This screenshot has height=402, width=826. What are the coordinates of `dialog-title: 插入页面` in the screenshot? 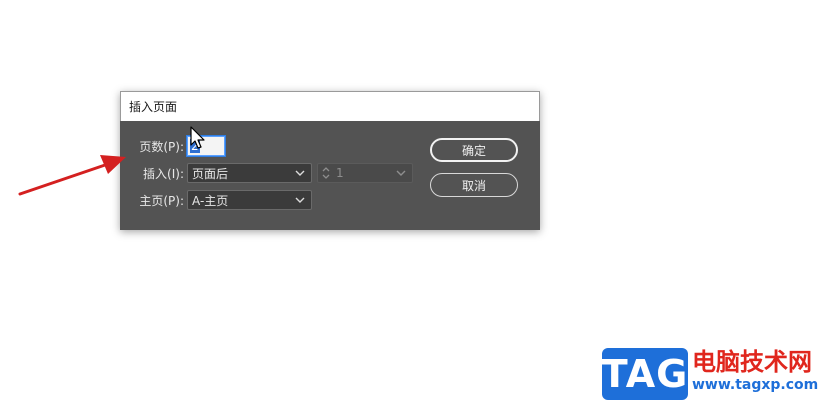 It's located at (153, 107).